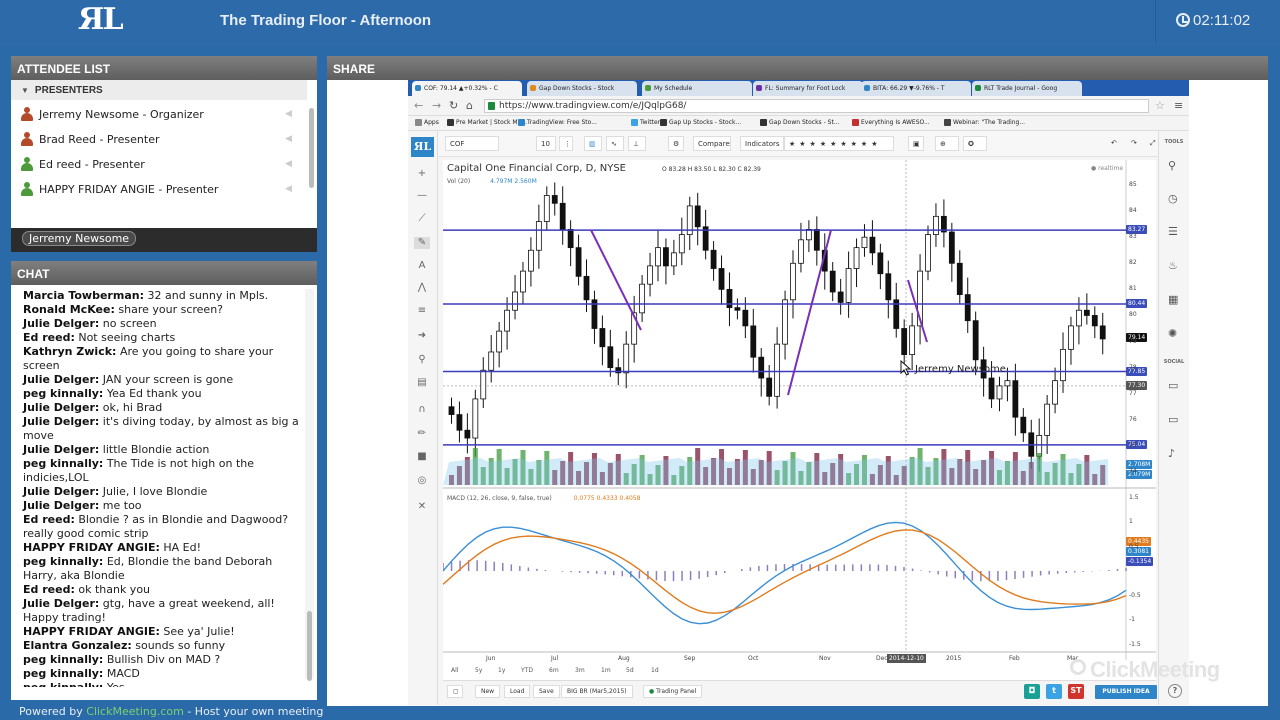  Describe the element at coordinates (1174, 198) in the screenshot. I see `alarm-clock-icon: ◷` at that location.